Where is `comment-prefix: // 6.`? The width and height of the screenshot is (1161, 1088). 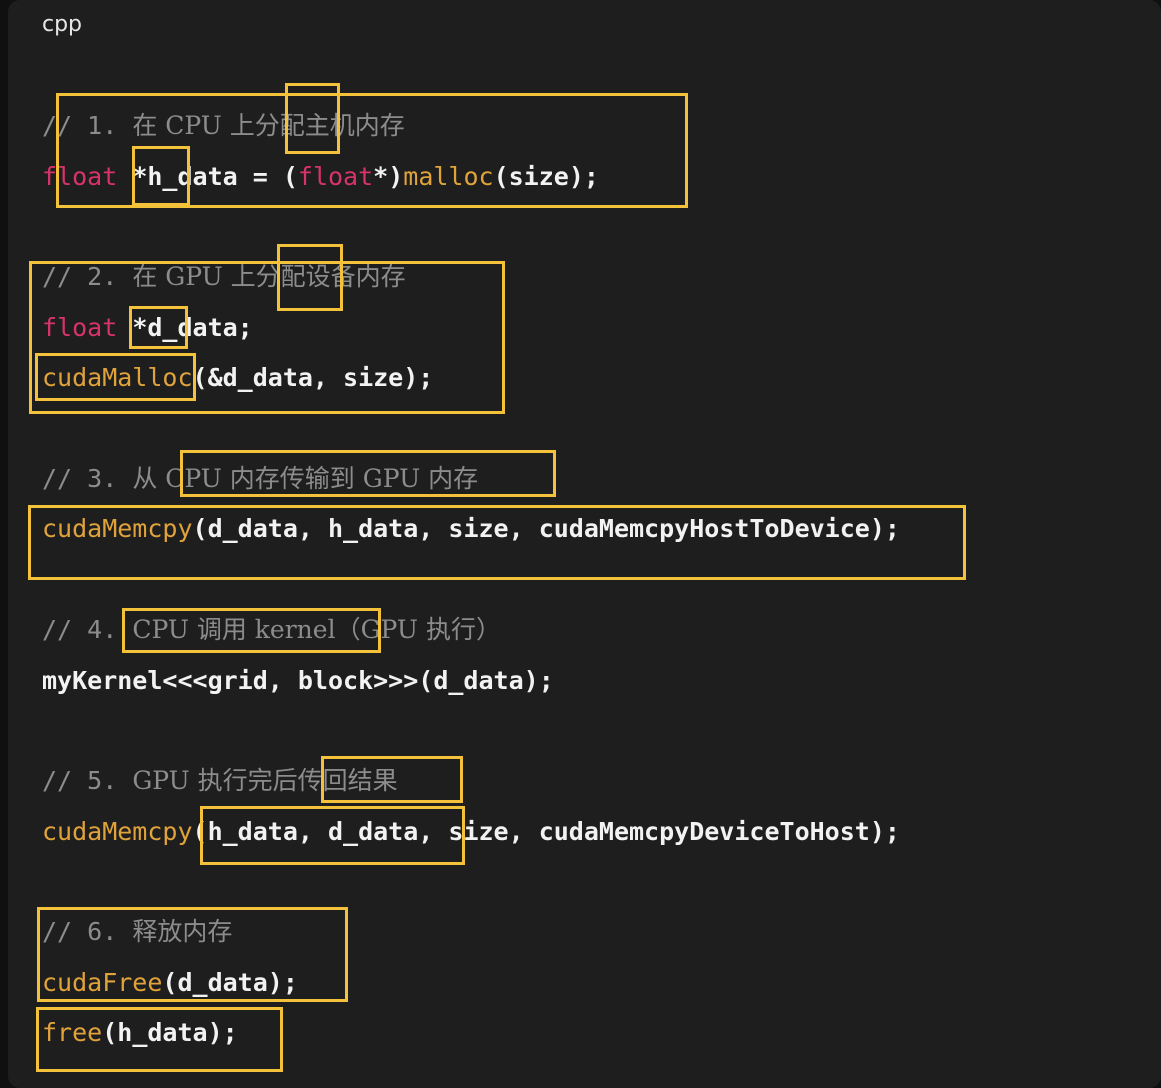 comment-prefix: // 6. is located at coordinates (87, 931).